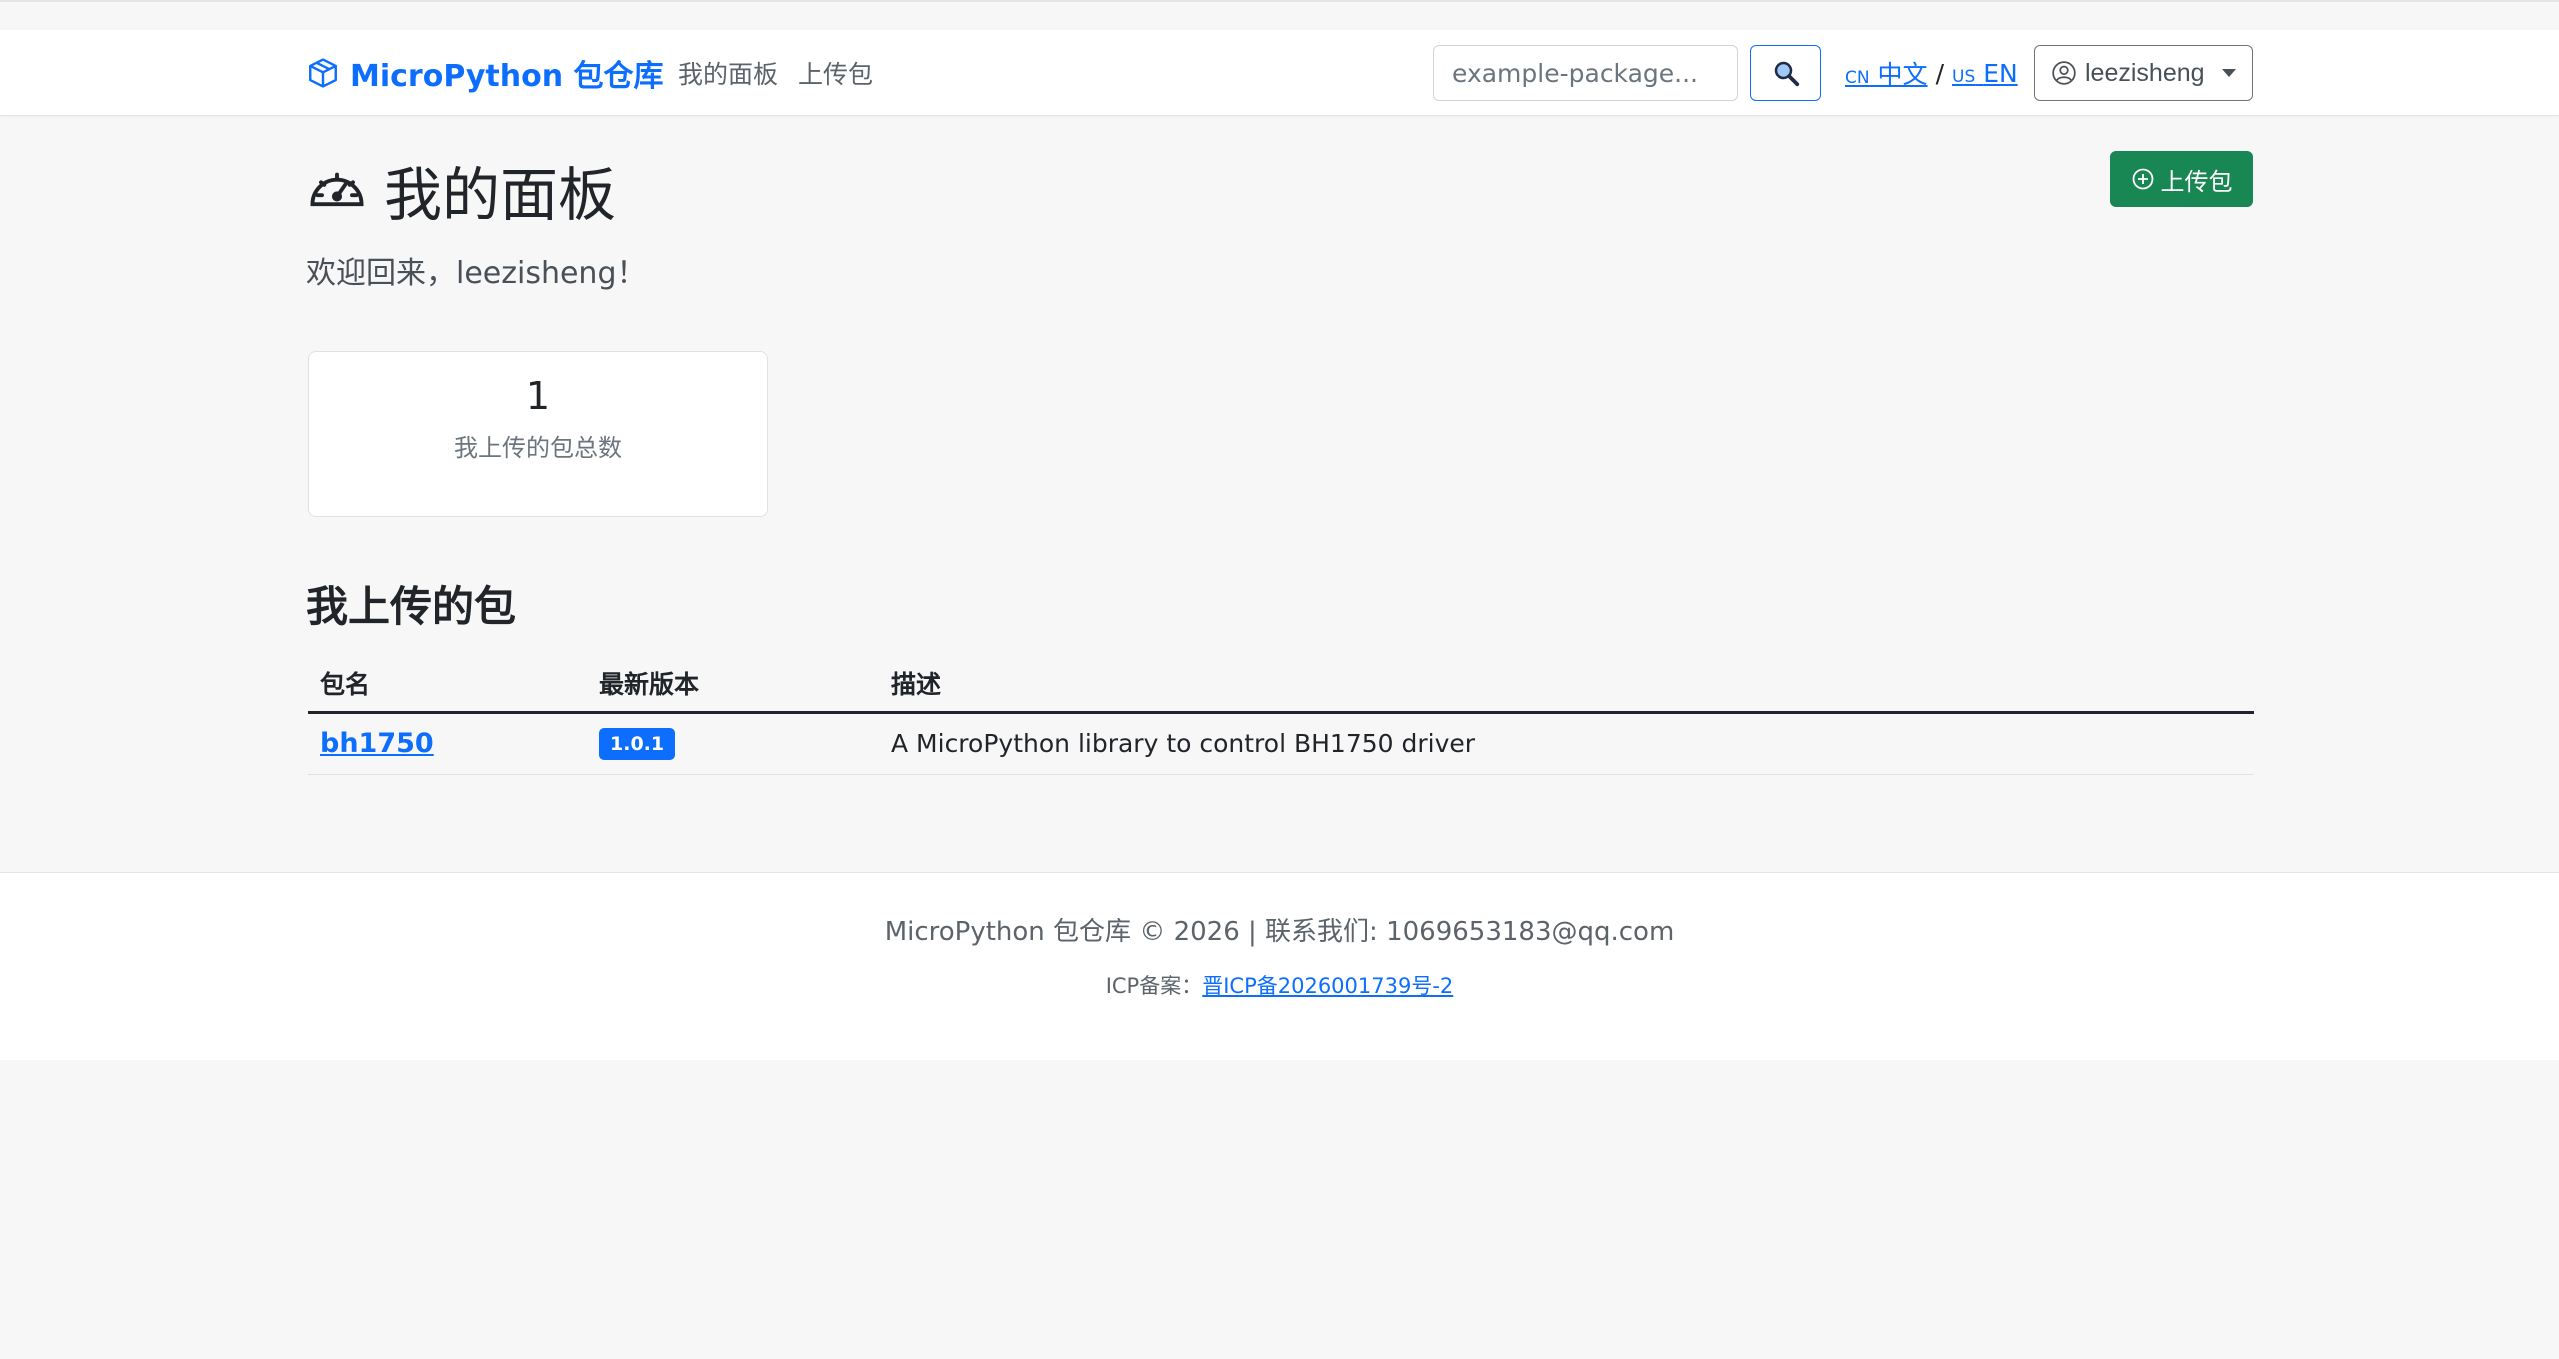 This screenshot has width=2559, height=1359. I want to click on plus-circle-icon, so click(2142, 179).